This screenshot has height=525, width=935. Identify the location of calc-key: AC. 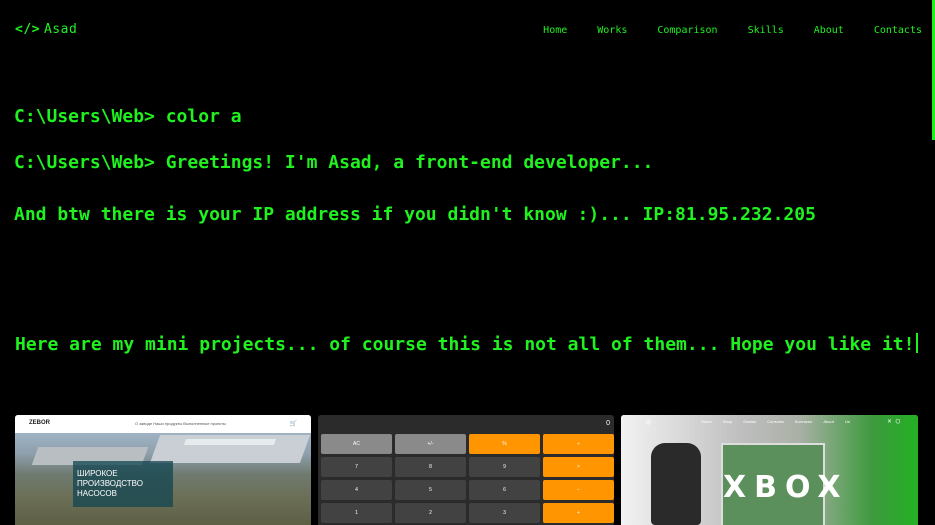
(356, 444).